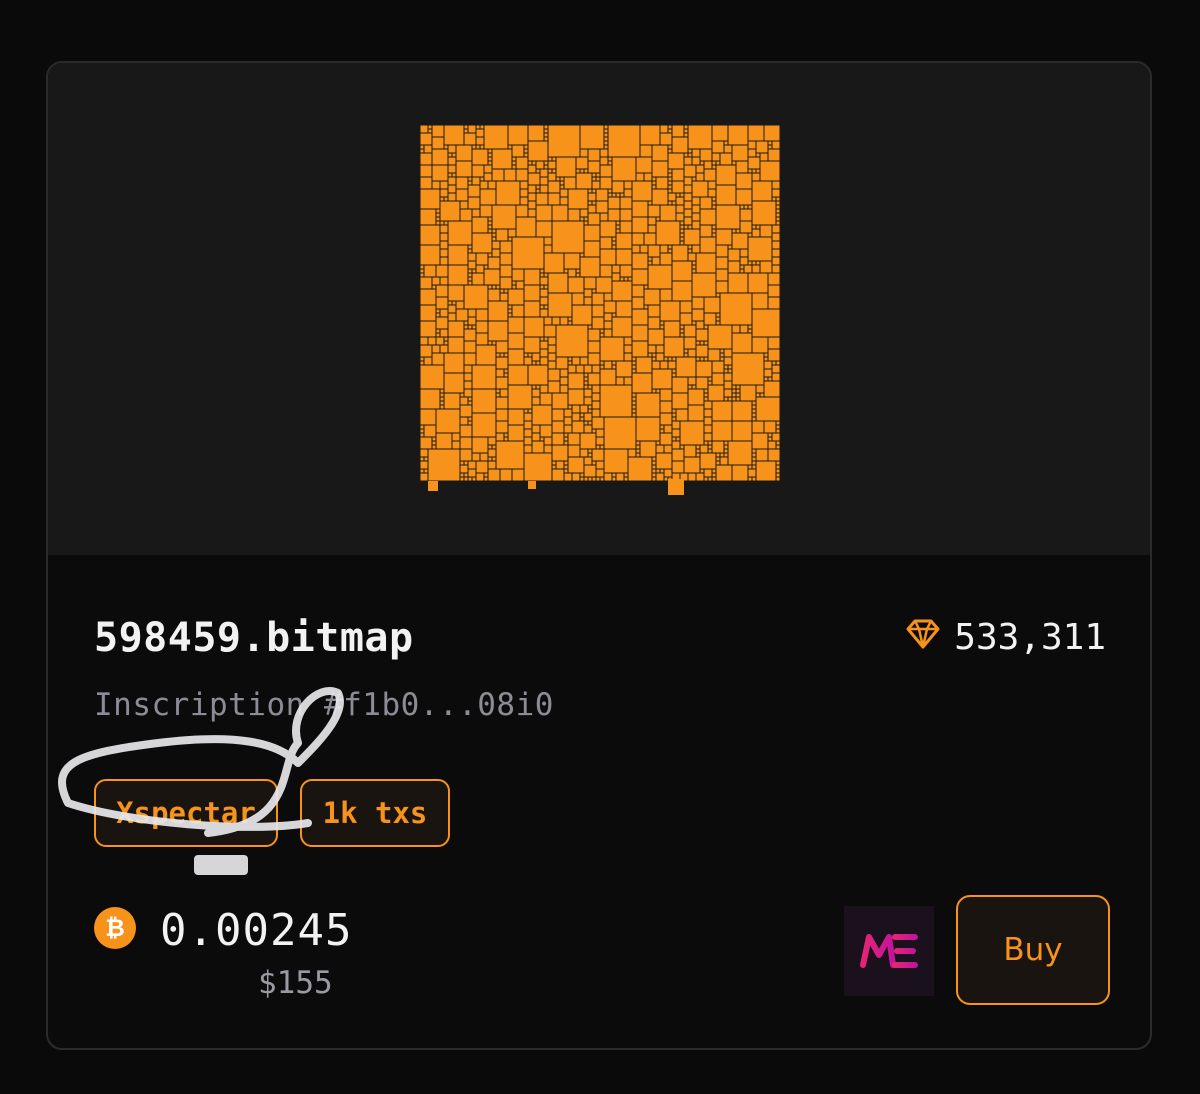 The height and width of the screenshot is (1094, 1200). What do you see at coordinates (1033, 950) in the screenshot?
I see `buy-button: Buy` at bounding box center [1033, 950].